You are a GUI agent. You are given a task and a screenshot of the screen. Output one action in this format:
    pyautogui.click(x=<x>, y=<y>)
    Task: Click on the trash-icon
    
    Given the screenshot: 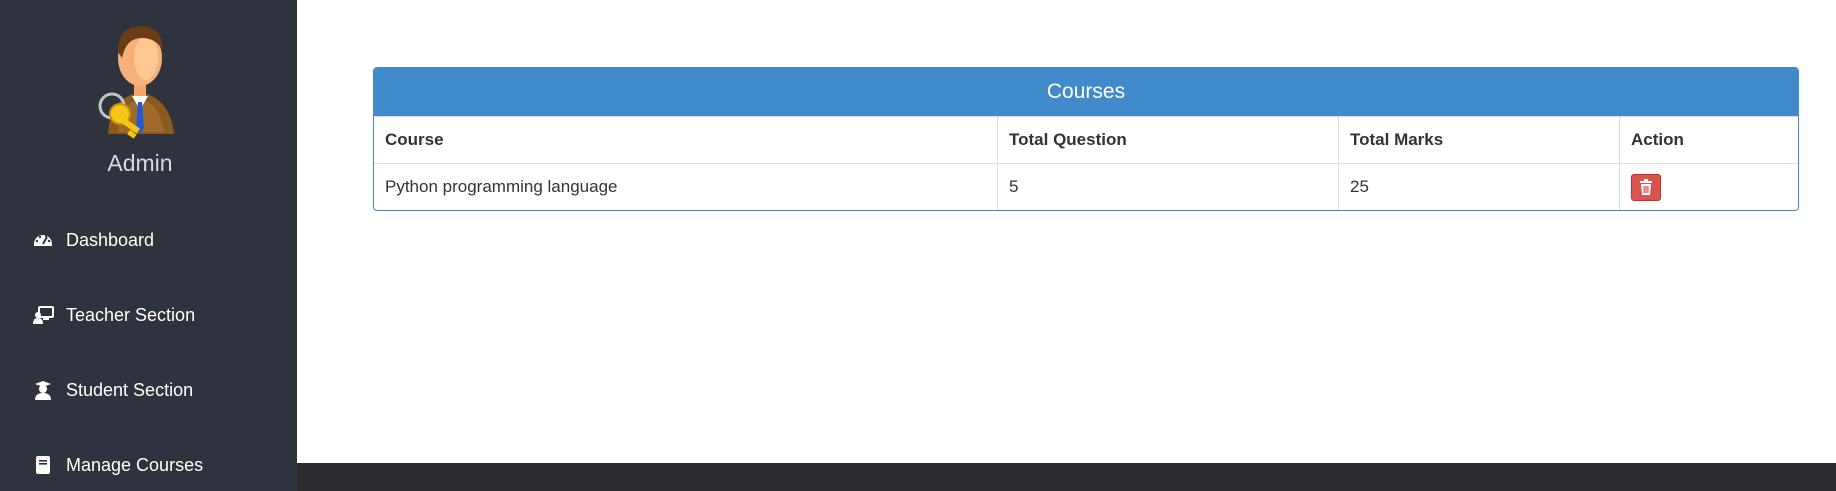 What is the action you would take?
    pyautogui.click(x=1646, y=187)
    